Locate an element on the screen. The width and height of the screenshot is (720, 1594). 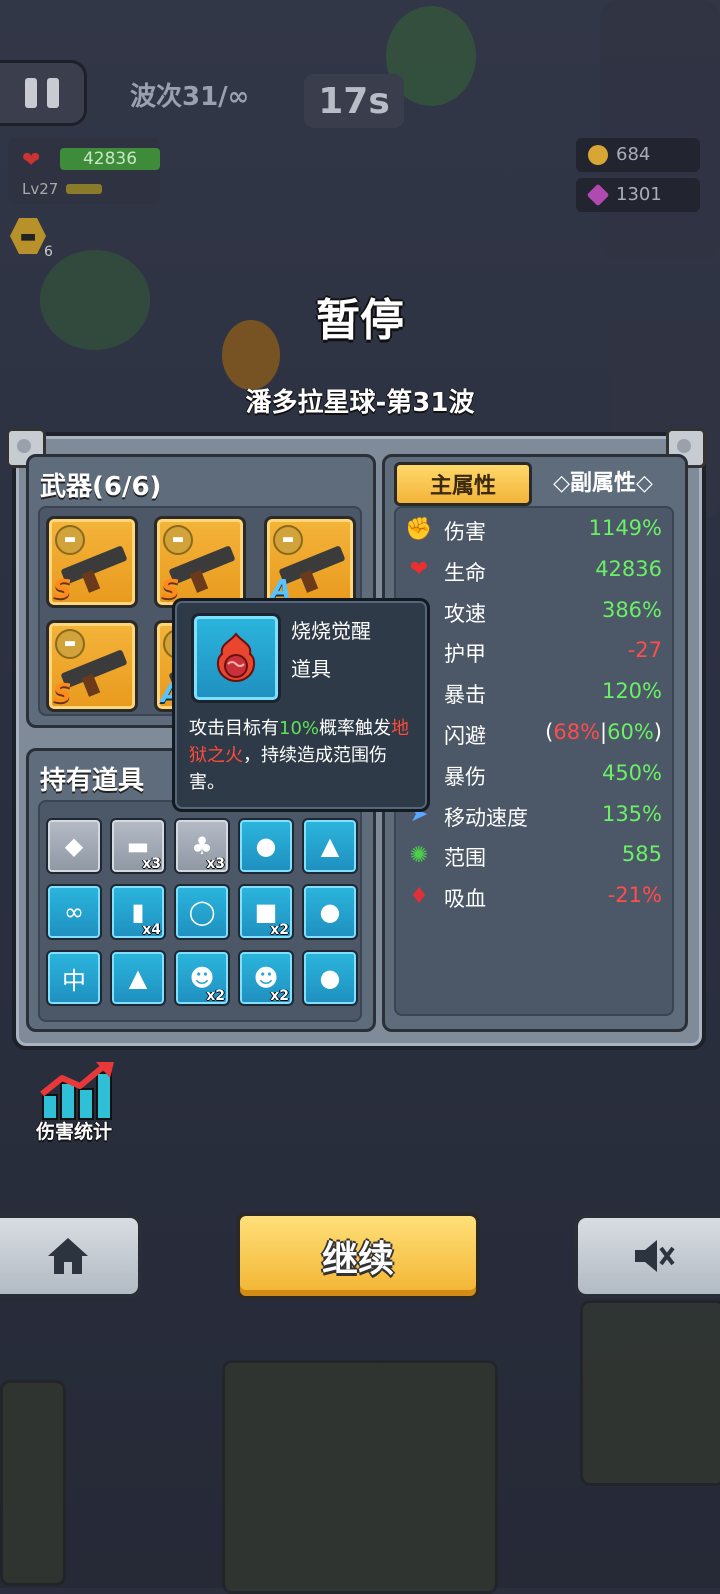
stat-value-paren: ) is located at coordinates (657, 732).